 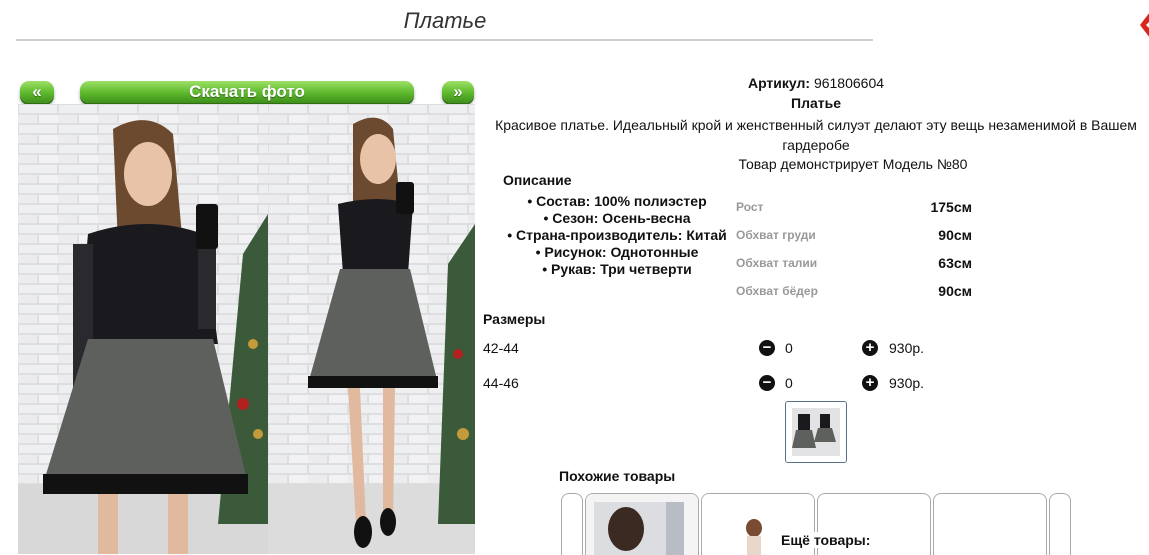 I want to click on measure-value: 63см, so click(x=955, y=263).